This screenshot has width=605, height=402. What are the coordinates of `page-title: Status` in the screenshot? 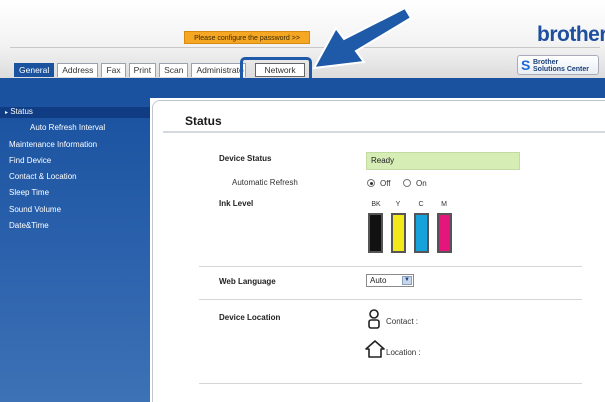 It's located at (203, 121).